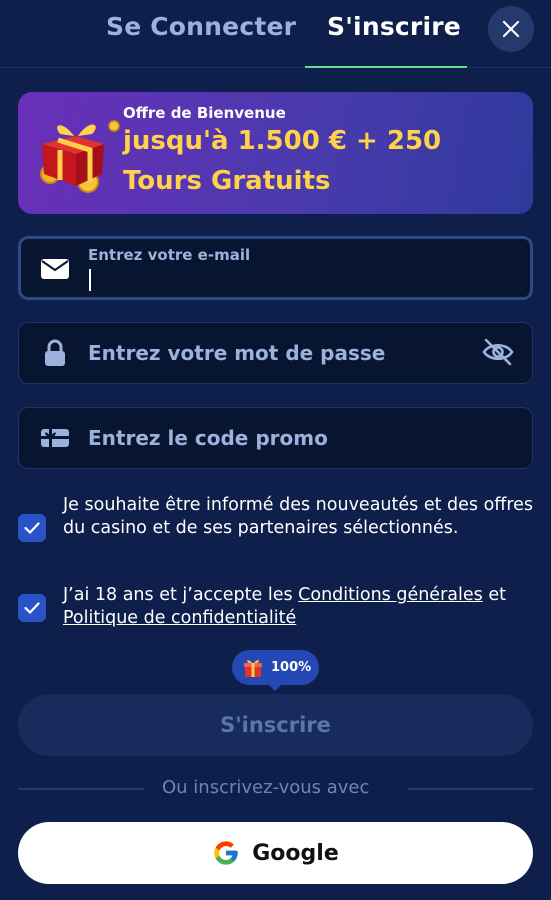 Image resolution: width=551 pixels, height=900 pixels. Describe the element at coordinates (282, 141) in the screenshot. I see `offer-amount: jusqu'à 1.500 € + 250` at that location.